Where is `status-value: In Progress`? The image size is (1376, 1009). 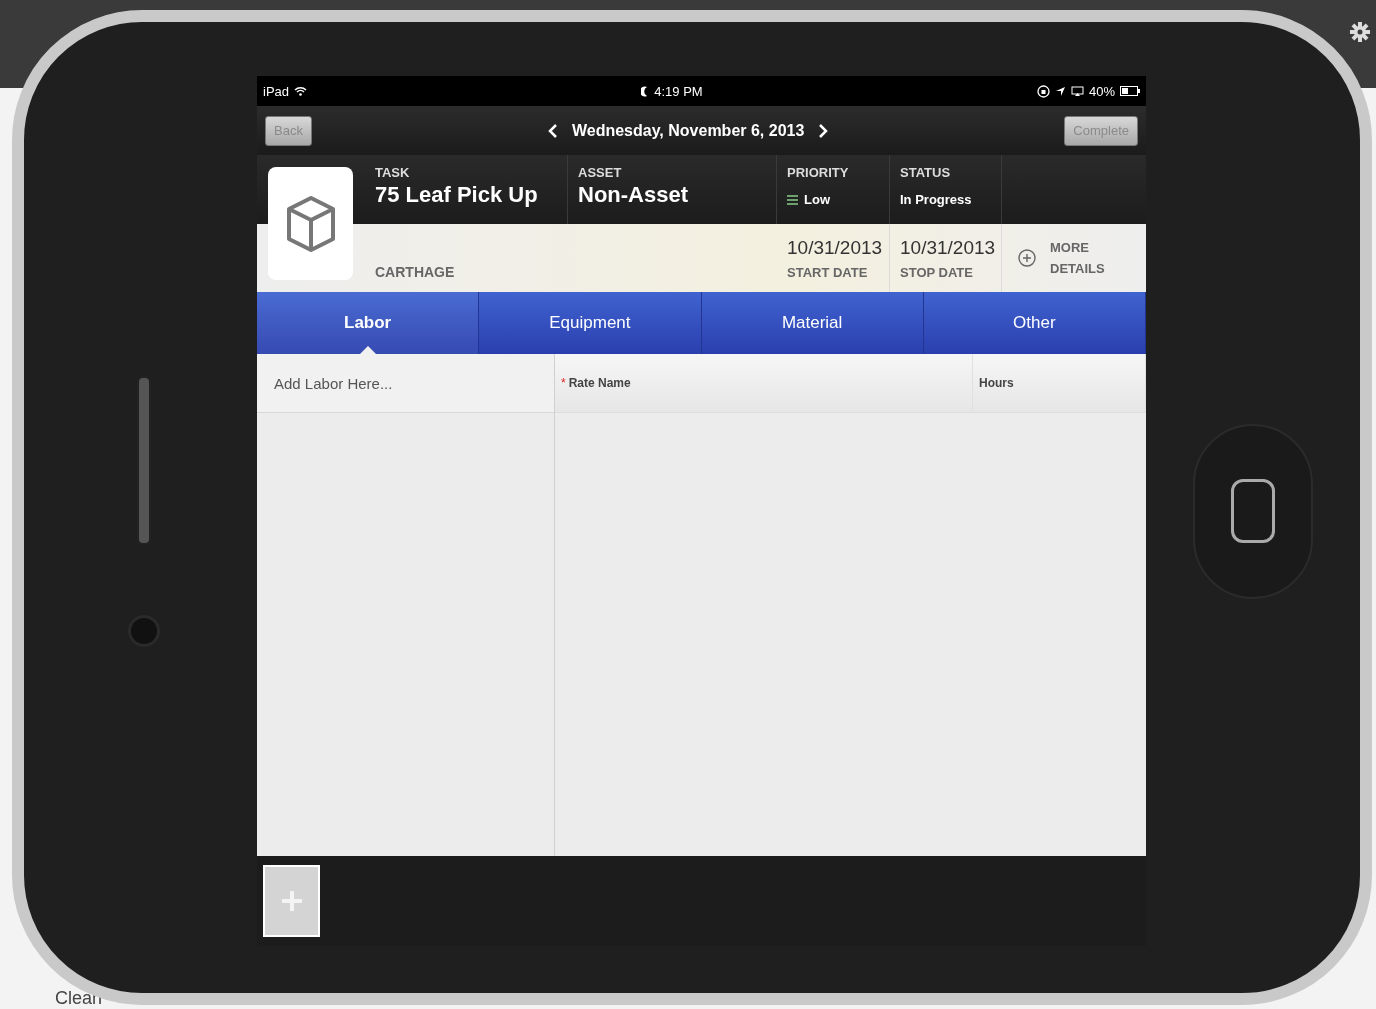
status-value: In Progress is located at coordinates (936, 199).